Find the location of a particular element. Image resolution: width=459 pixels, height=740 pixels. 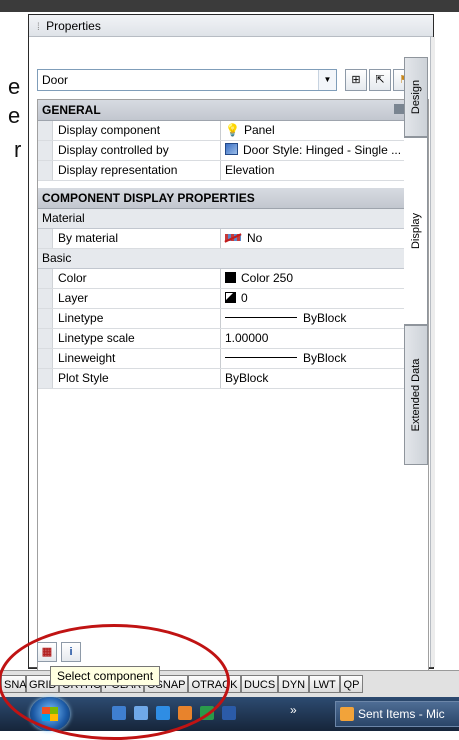

property-row: Plot Style ByBlock is located at coordinates (233, 379).